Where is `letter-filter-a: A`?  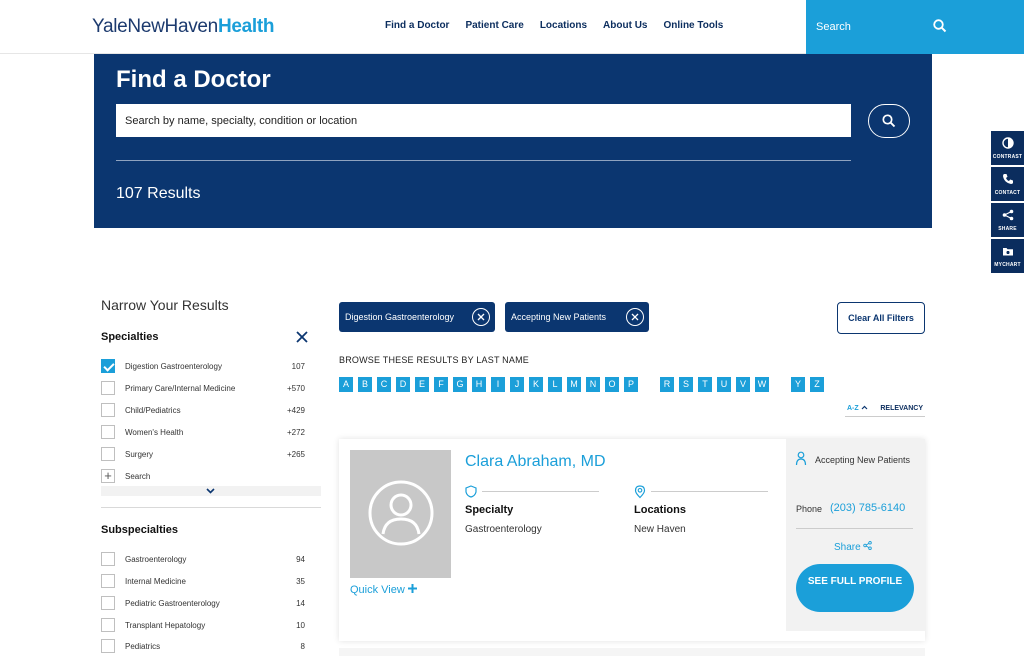 letter-filter-a: A is located at coordinates (346, 384).